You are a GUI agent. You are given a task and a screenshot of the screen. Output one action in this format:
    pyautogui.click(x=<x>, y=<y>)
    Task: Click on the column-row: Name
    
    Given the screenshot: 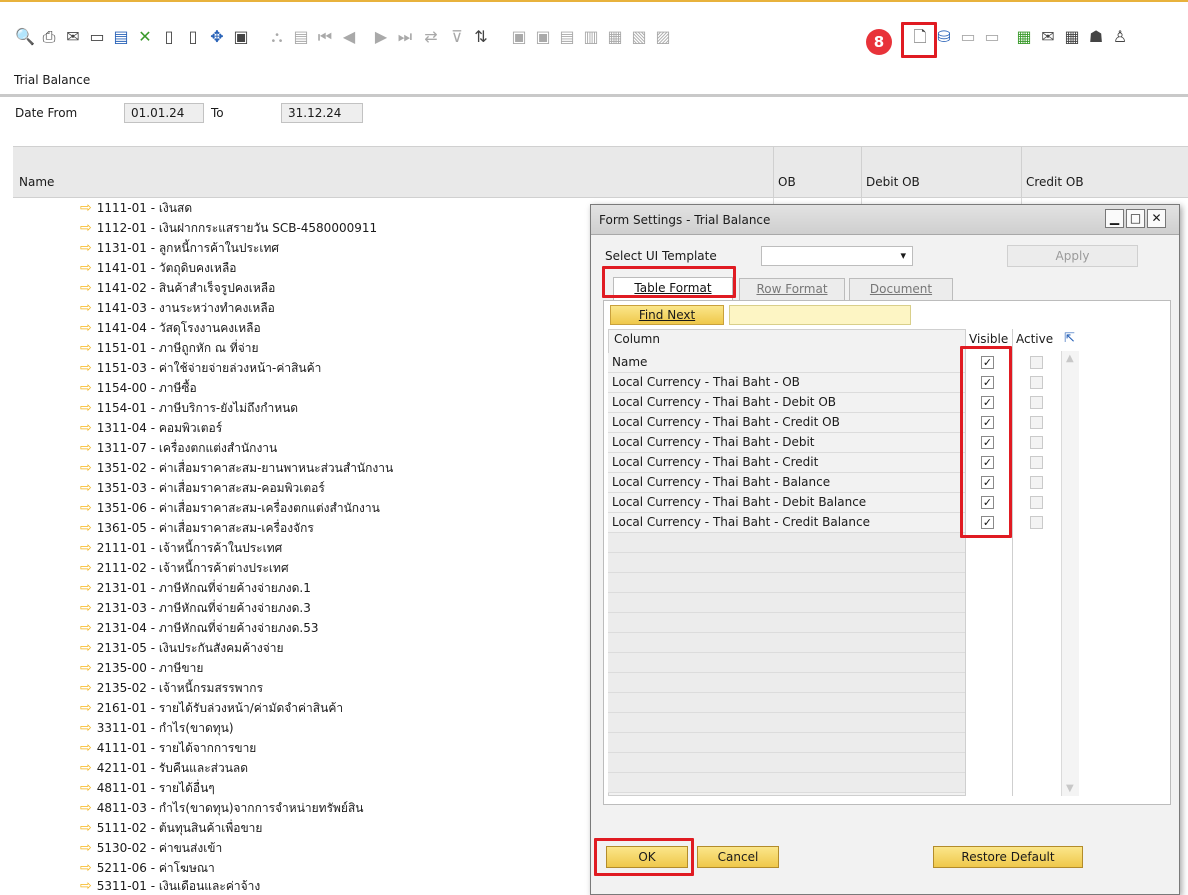 What is the action you would take?
    pyautogui.click(x=786, y=363)
    